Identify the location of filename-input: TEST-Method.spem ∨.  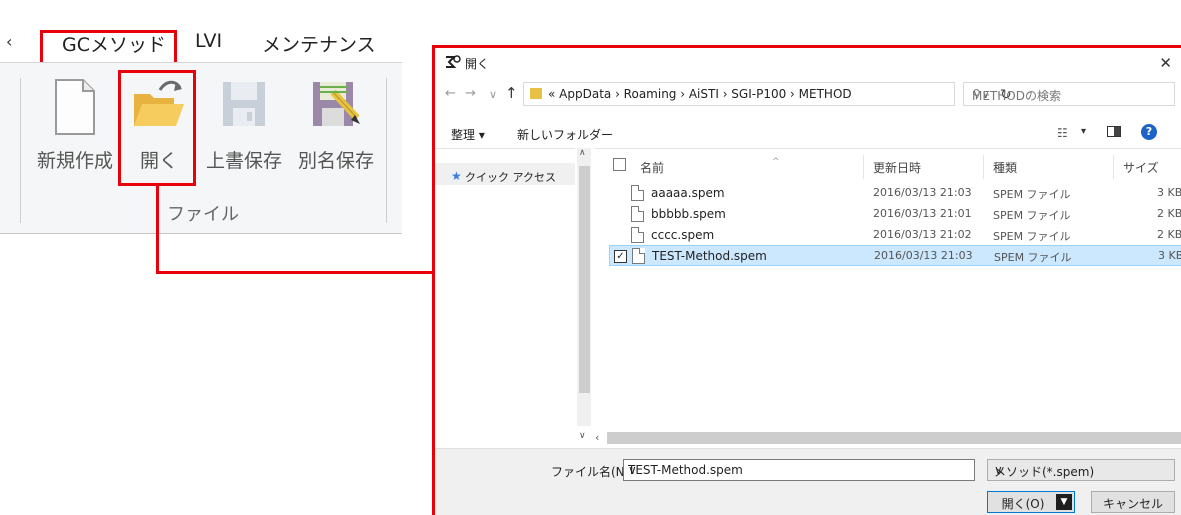
(799, 470).